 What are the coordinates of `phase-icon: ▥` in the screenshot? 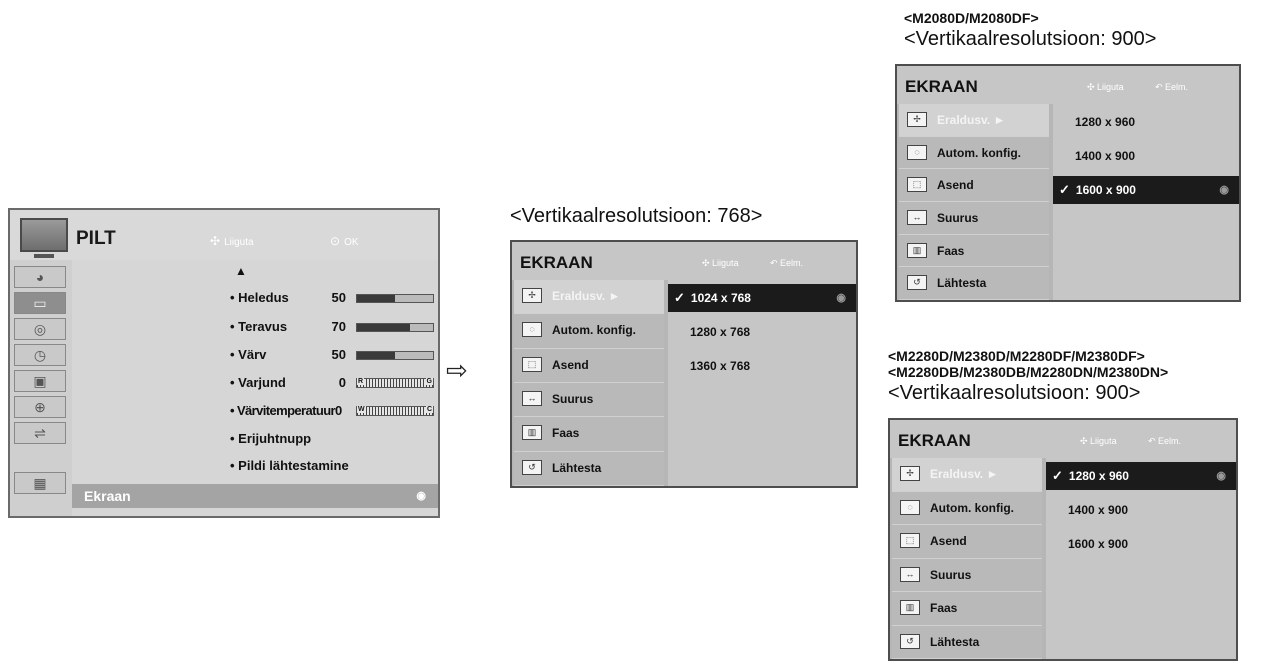 It's located at (917, 250).